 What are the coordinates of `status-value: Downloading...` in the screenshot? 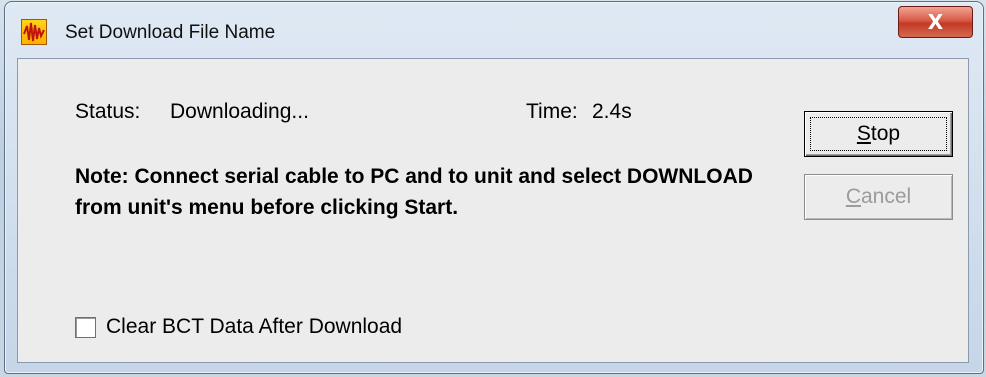 It's located at (239, 111).